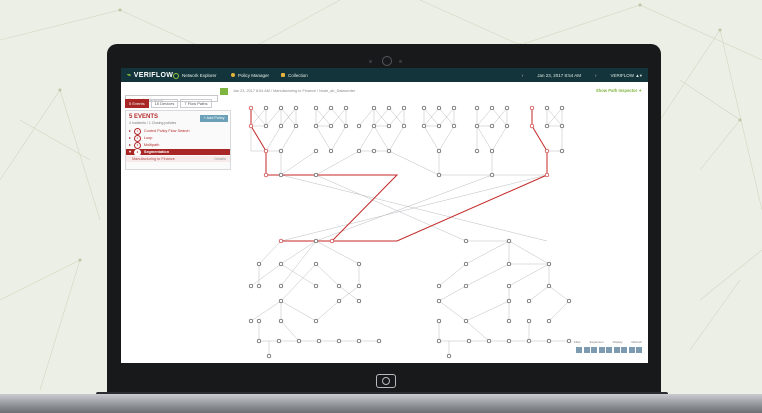 The width and height of the screenshot is (762, 413). I want to click on camera-icon, so click(387, 61).